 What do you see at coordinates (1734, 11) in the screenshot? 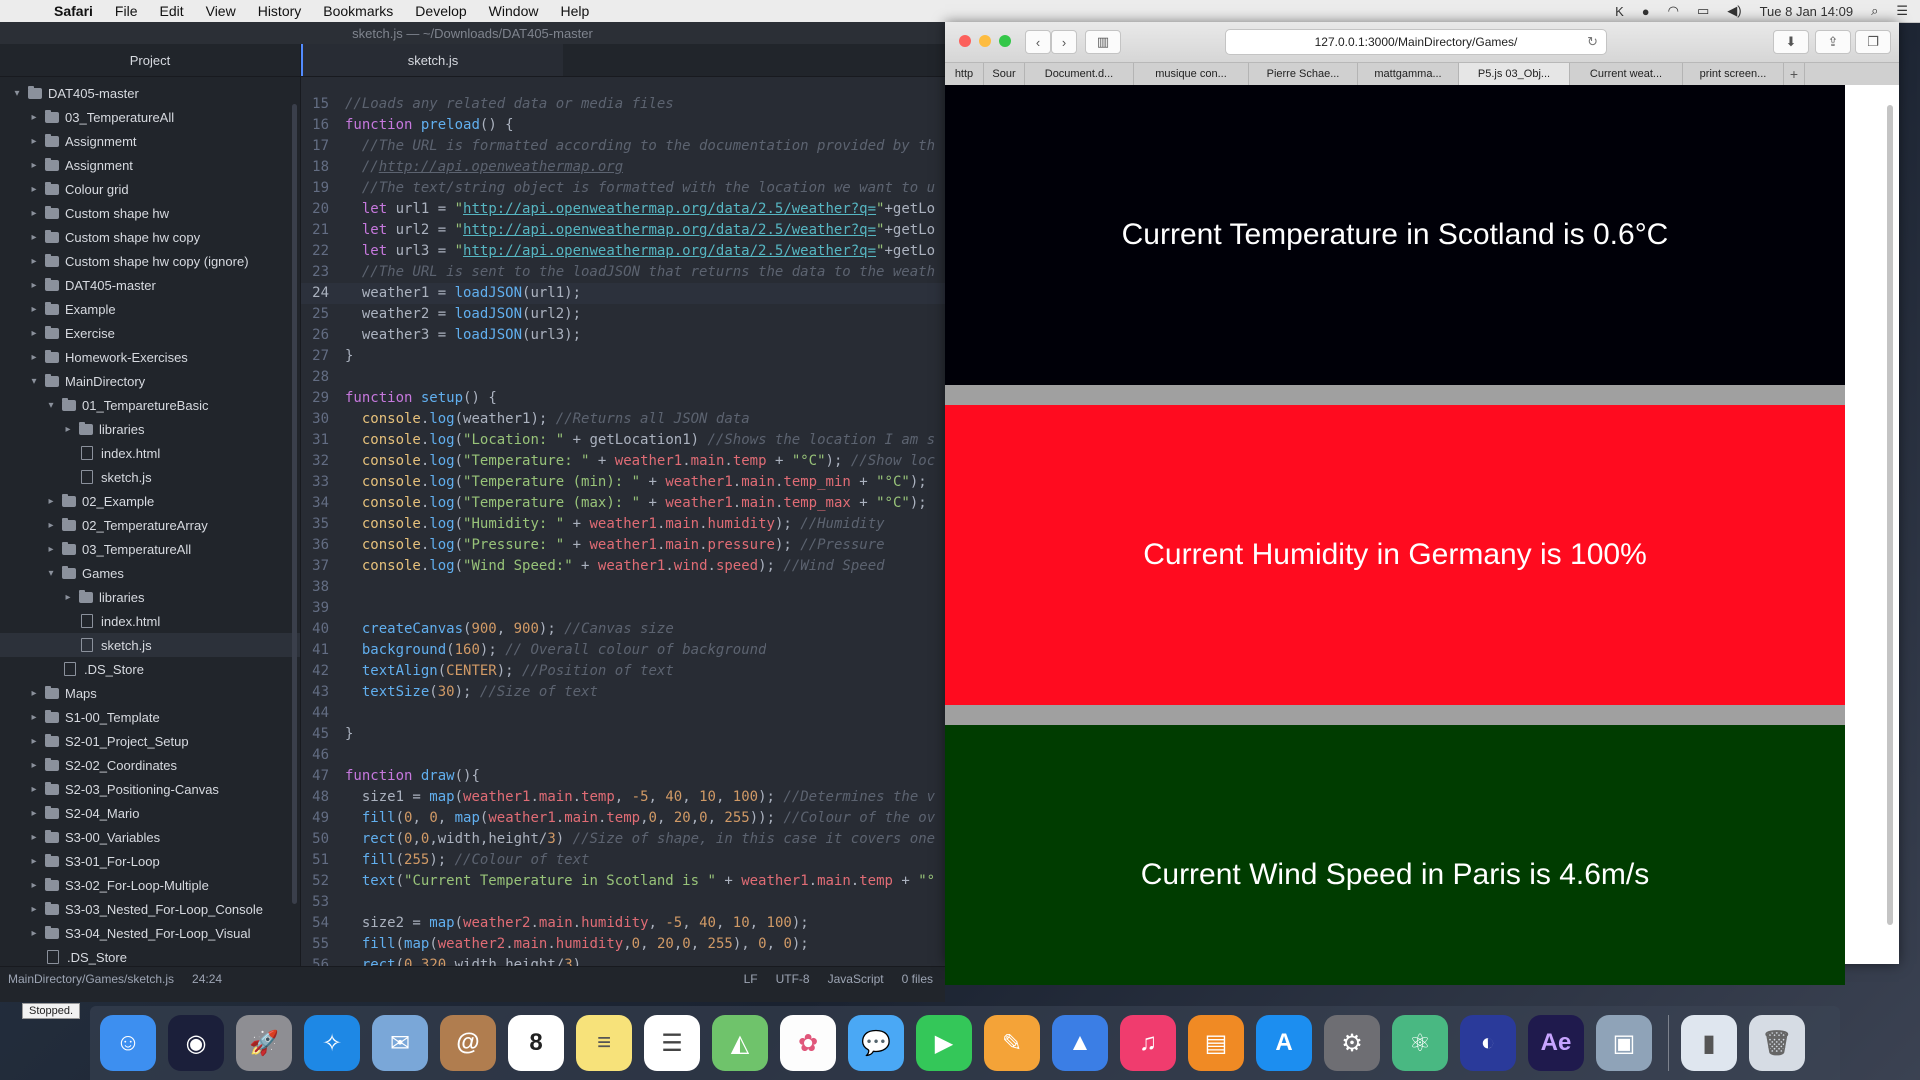
I see `volume-icon: ◀)` at bounding box center [1734, 11].